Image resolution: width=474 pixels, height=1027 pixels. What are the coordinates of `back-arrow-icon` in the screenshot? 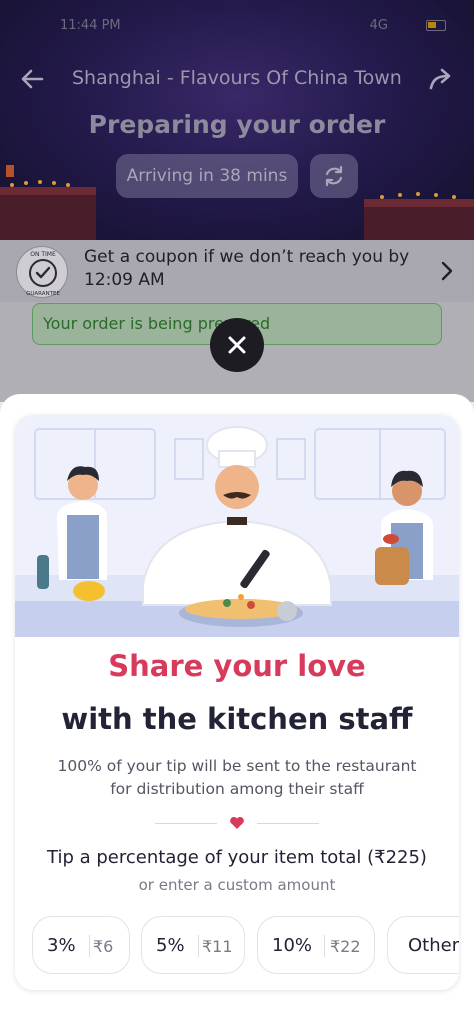 It's located at (33, 79).